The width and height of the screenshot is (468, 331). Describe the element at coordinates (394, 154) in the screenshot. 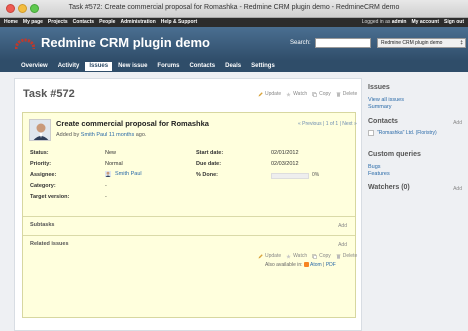

I see `custom-queries-heading: Custom queries` at that location.